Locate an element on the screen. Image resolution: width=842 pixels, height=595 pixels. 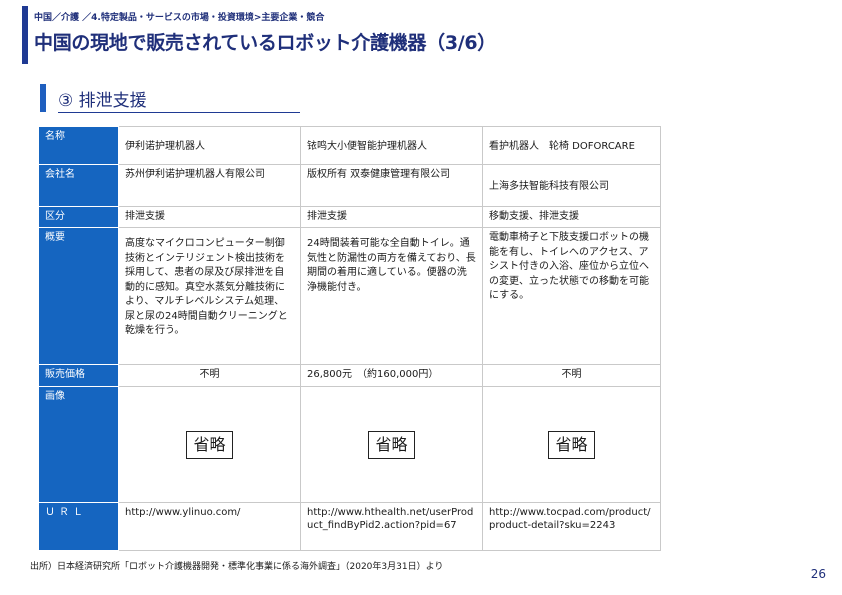
product-2-name: 铱鸣大小便智能护理机器人 is located at coordinates (391, 145).